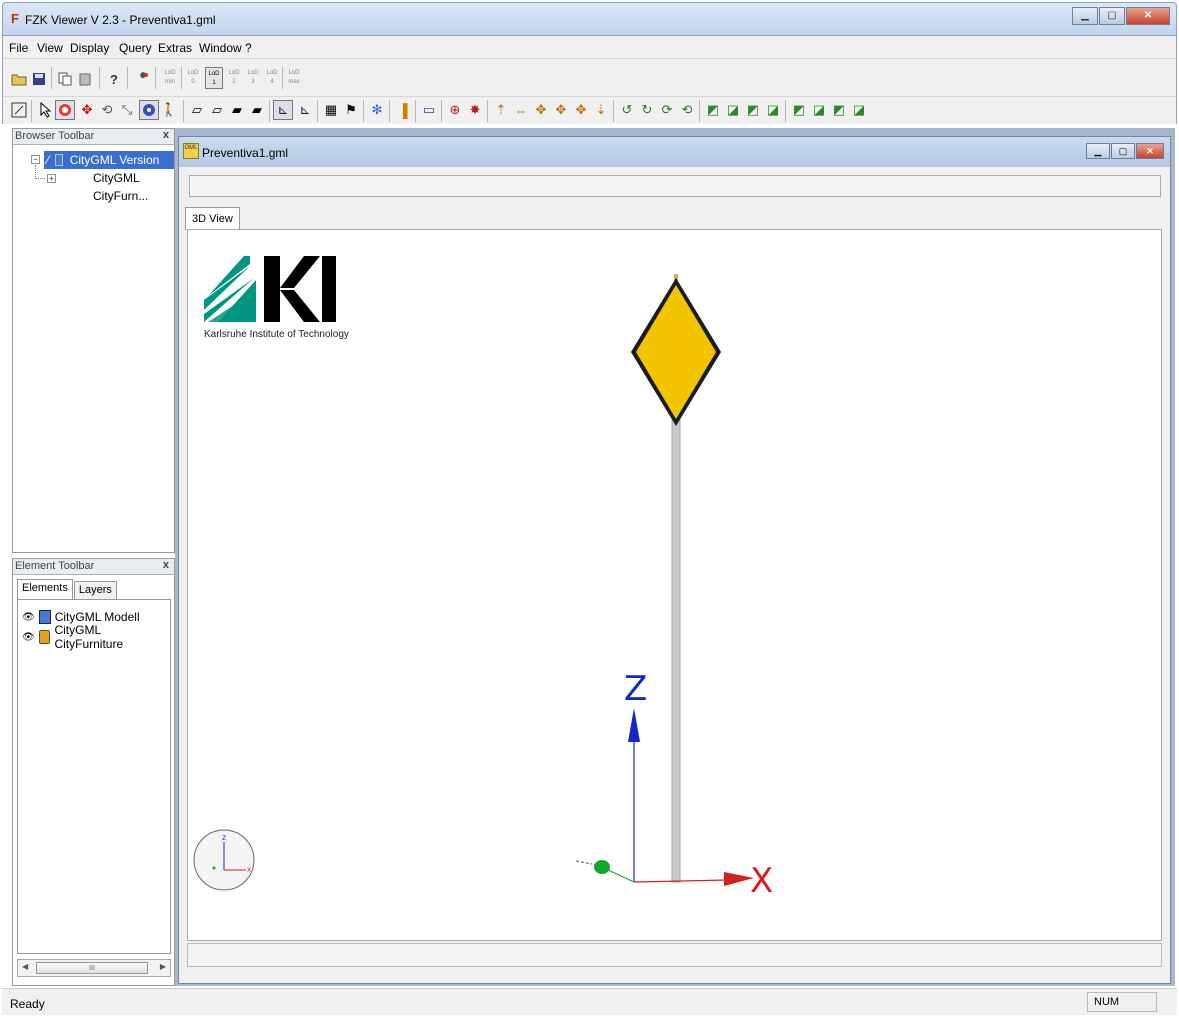  What do you see at coordinates (253, 78) in the screenshot?
I see `lod-3-button: LoD 3` at bounding box center [253, 78].